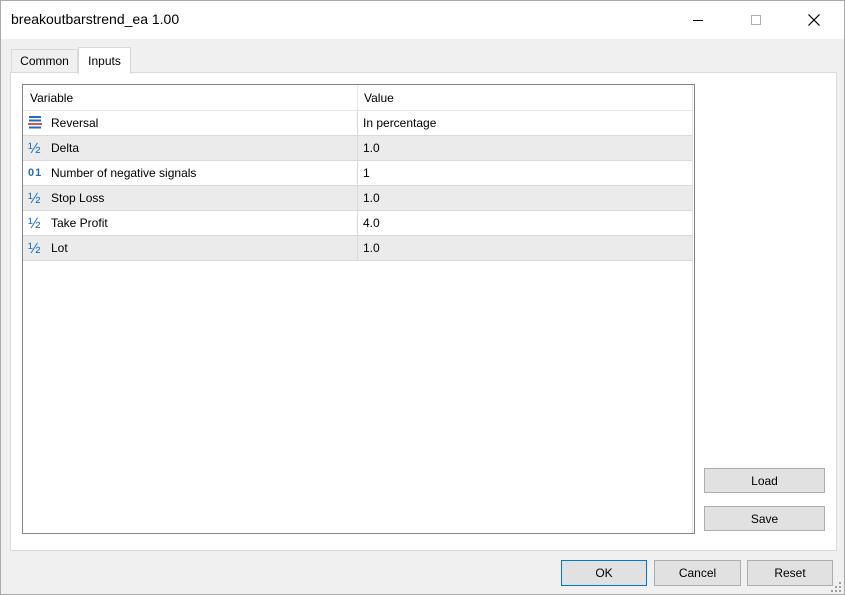  What do you see at coordinates (692, 309) in the screenshot?
I see `grid-right-border` at bounding box center [692, 309].